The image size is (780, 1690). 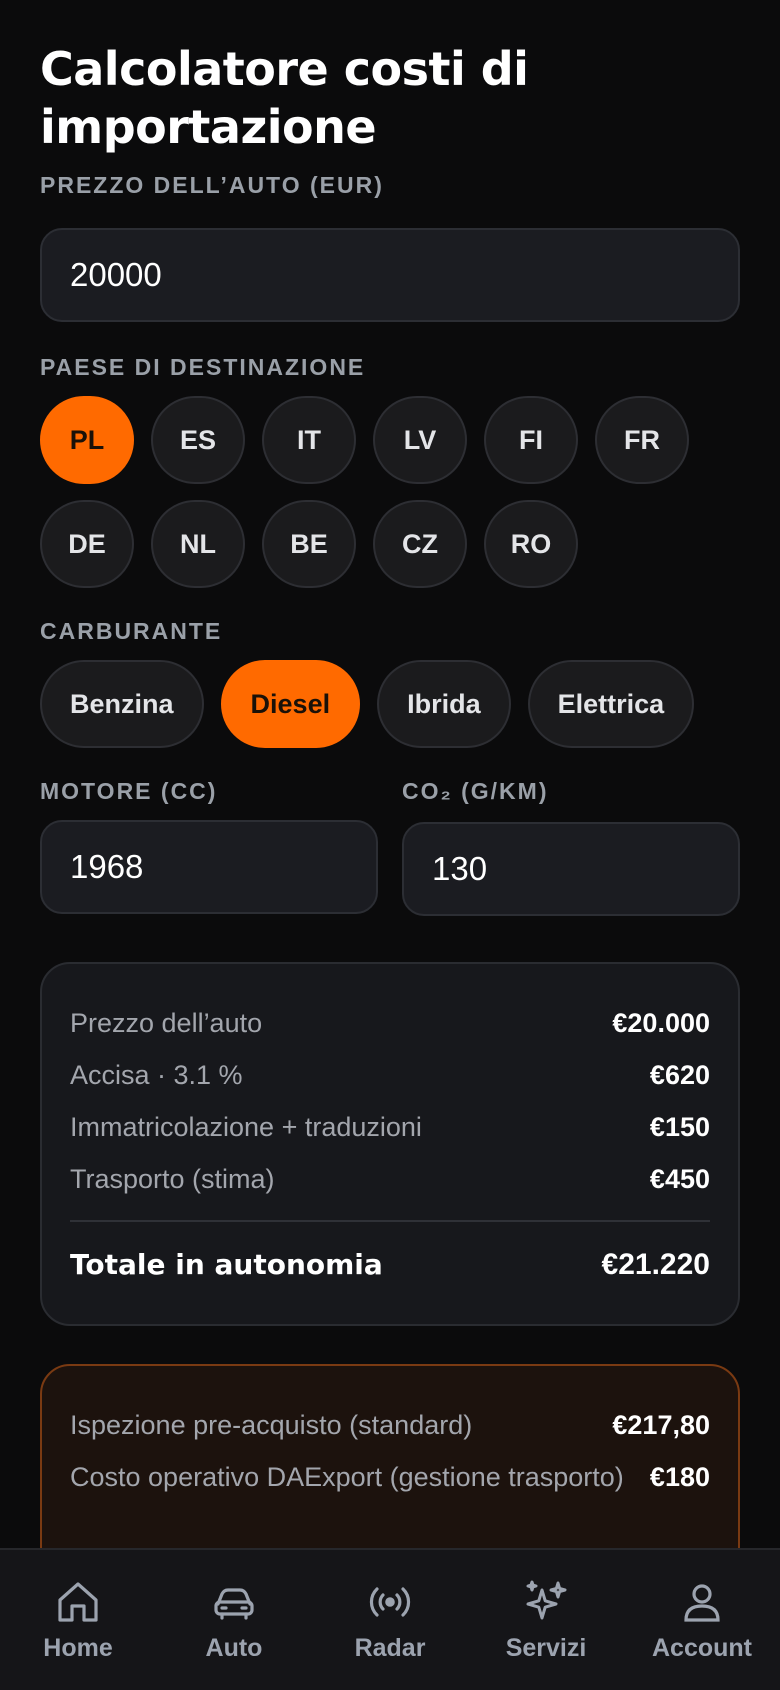 I want to click on country-label: PAESE DI DESTINAZIONE, so click(x=203, y=367).